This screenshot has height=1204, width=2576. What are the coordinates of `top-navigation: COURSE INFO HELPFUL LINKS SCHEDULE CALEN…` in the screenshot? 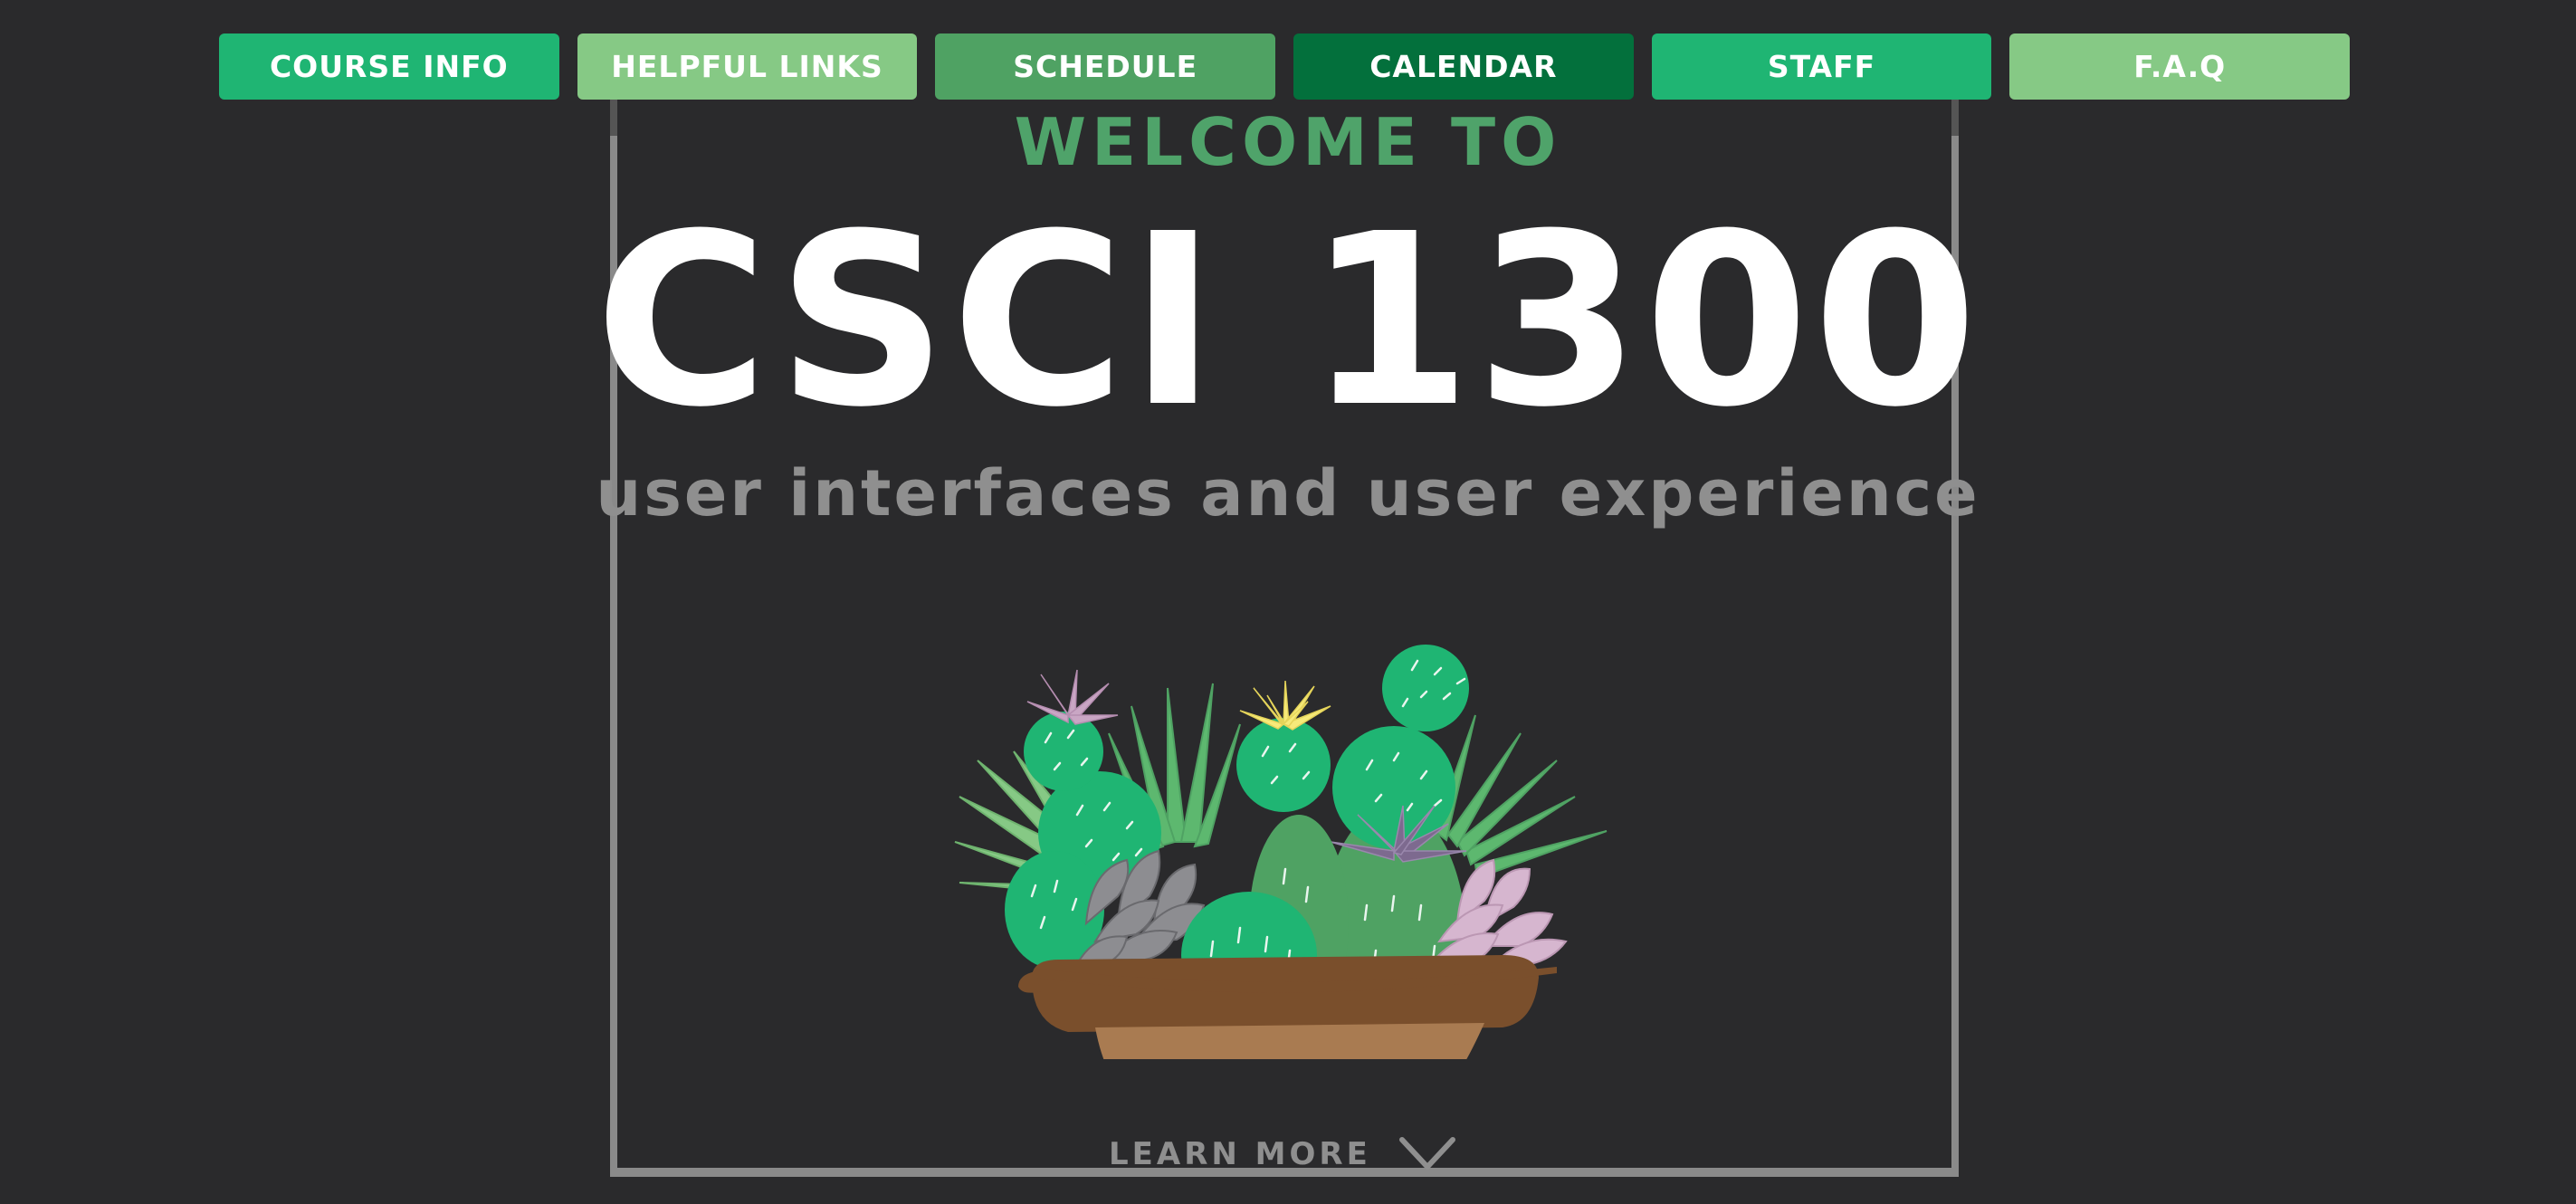 It's located at (1285, 66).